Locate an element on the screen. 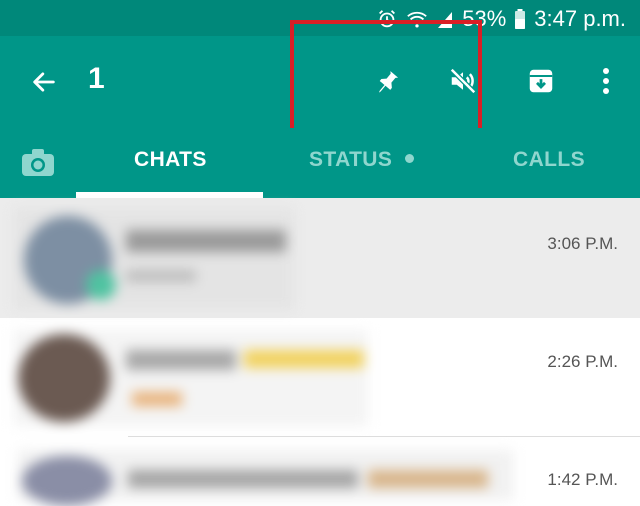  clock: 3:47 p.m. is located at coordinates (580, 18).